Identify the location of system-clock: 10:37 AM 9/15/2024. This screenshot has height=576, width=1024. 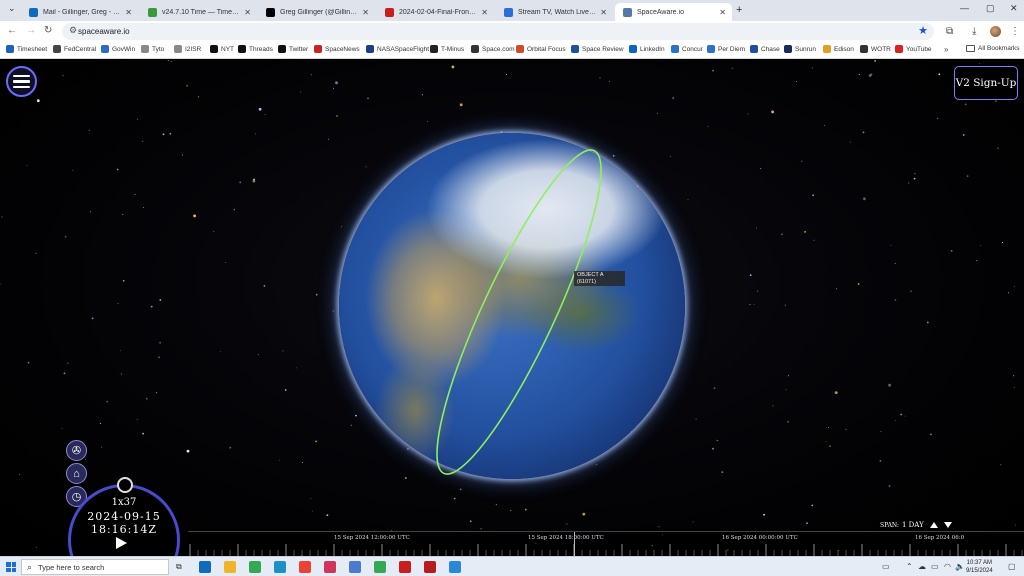
(979, 567).